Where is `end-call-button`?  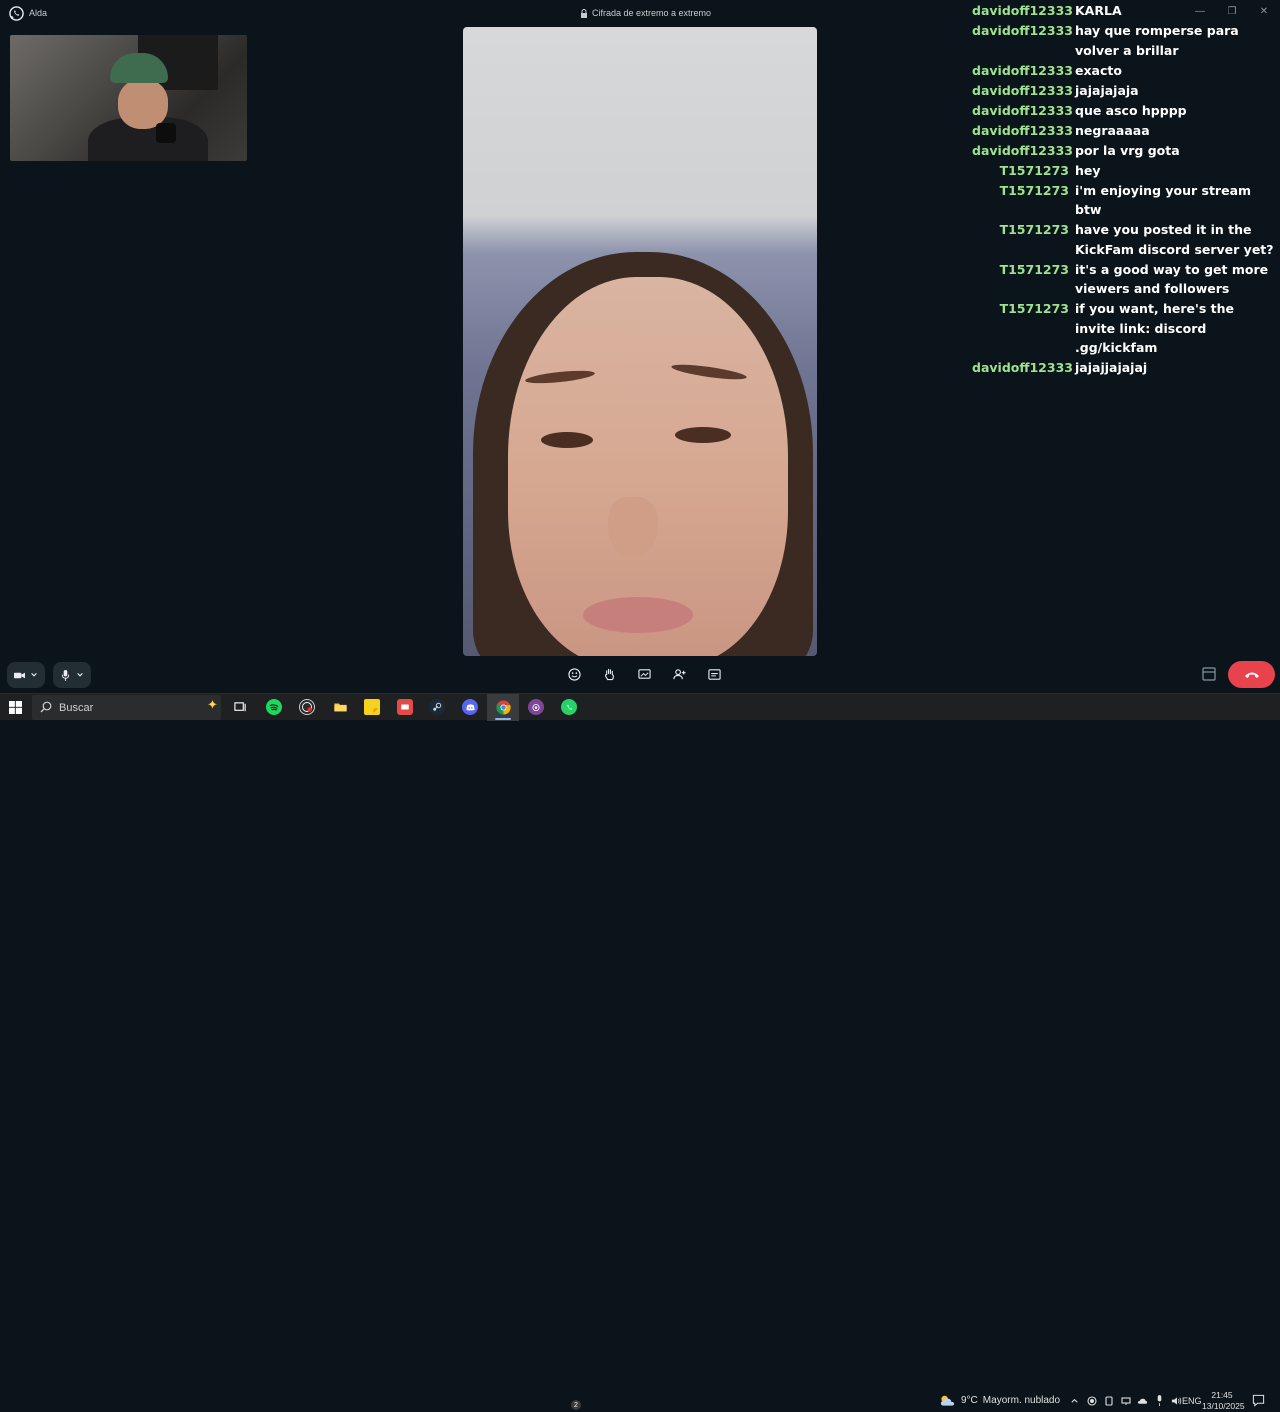 end-call-button is located at coordinates (1251, 674).